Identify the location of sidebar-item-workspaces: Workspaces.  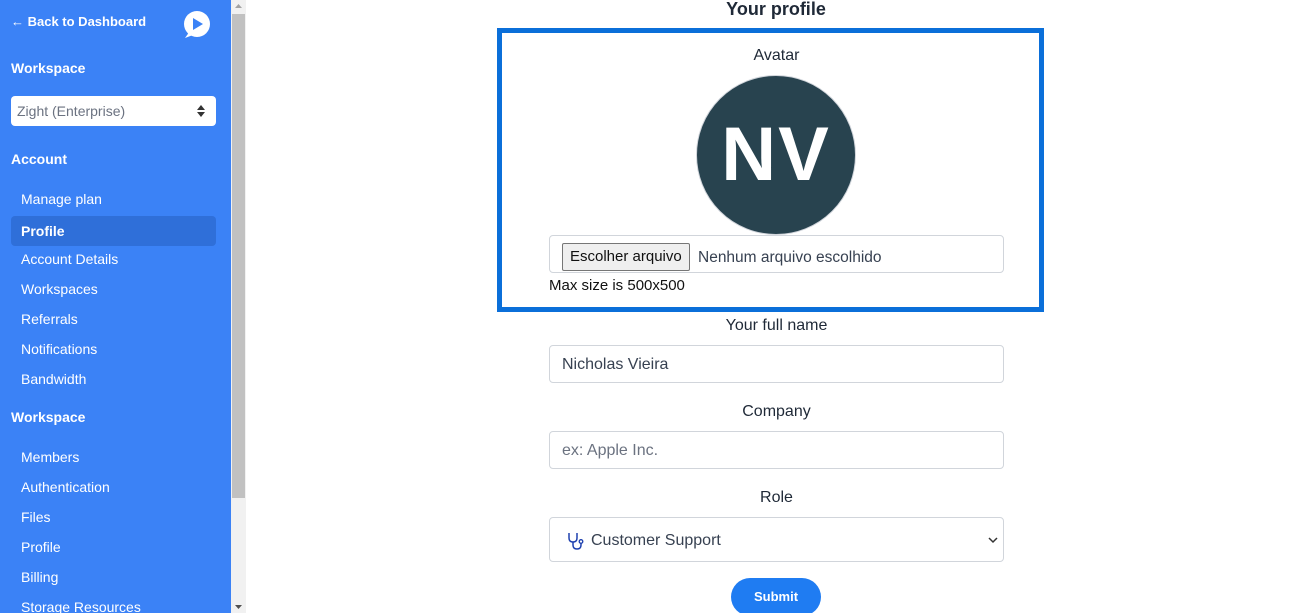
(113, 289).